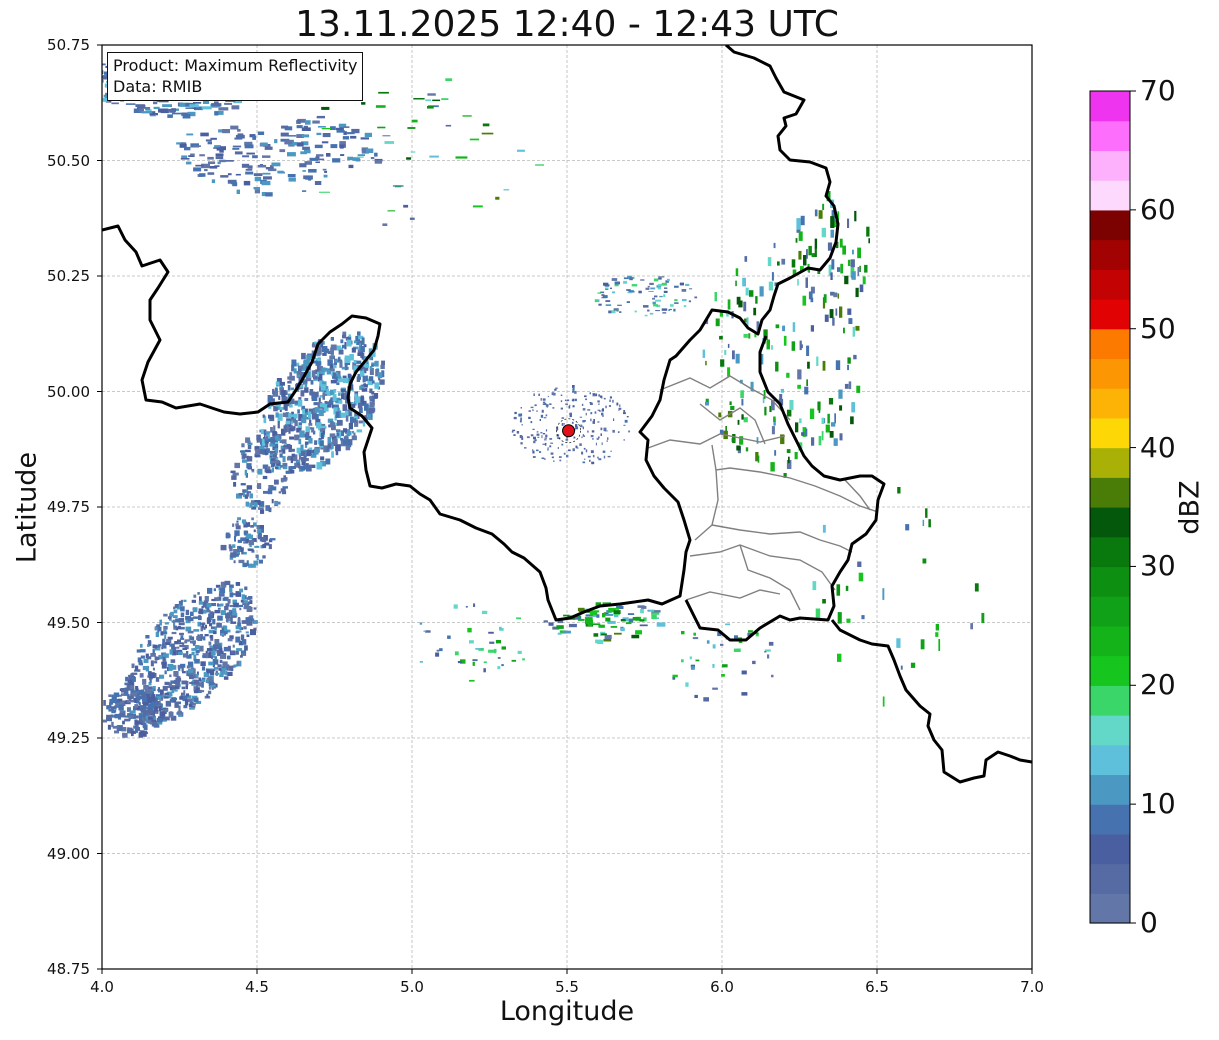 Image resolution: width=1219 pixels, height=1040 pixels. What do you see at coordinates (567, 971) in the screenshot?
I see `x-tick-marks` at bounding box center [567, 971].